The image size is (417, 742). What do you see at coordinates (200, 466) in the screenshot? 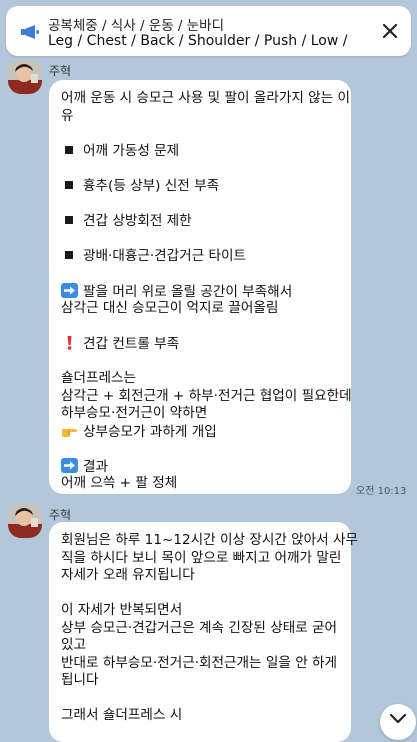
I see `message-line: 결과` at bounding box center [200, 466].